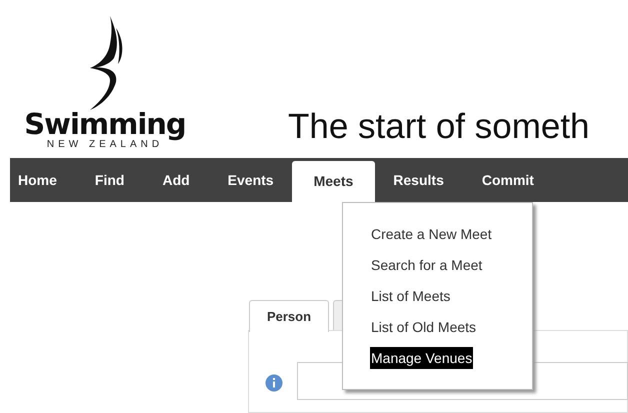  Describe the element at coordinates (105, 124) in the screenshot. I see `logo-text: Swimming` at that location.